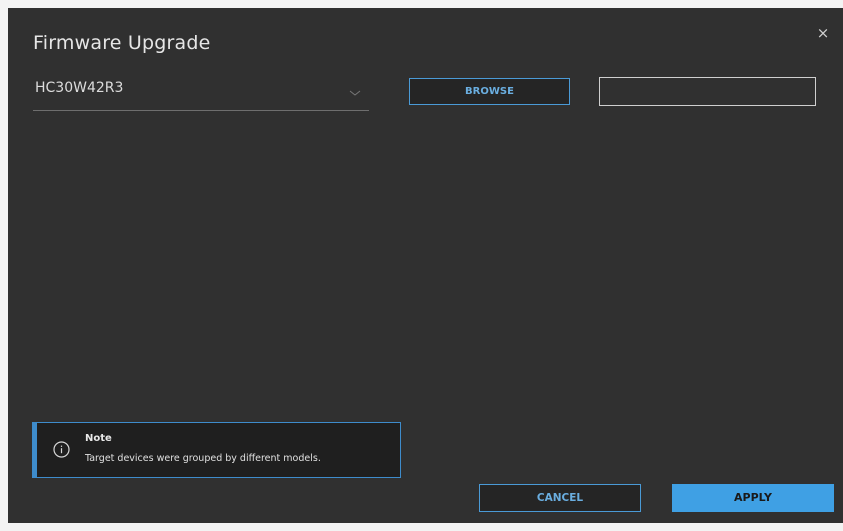 The height and width of the screenshot is (531, 843). What do you see at coordinates (489, 91) in the screenshot?
I see `browse-button: BROWSE` at bounding box center [489, 91].